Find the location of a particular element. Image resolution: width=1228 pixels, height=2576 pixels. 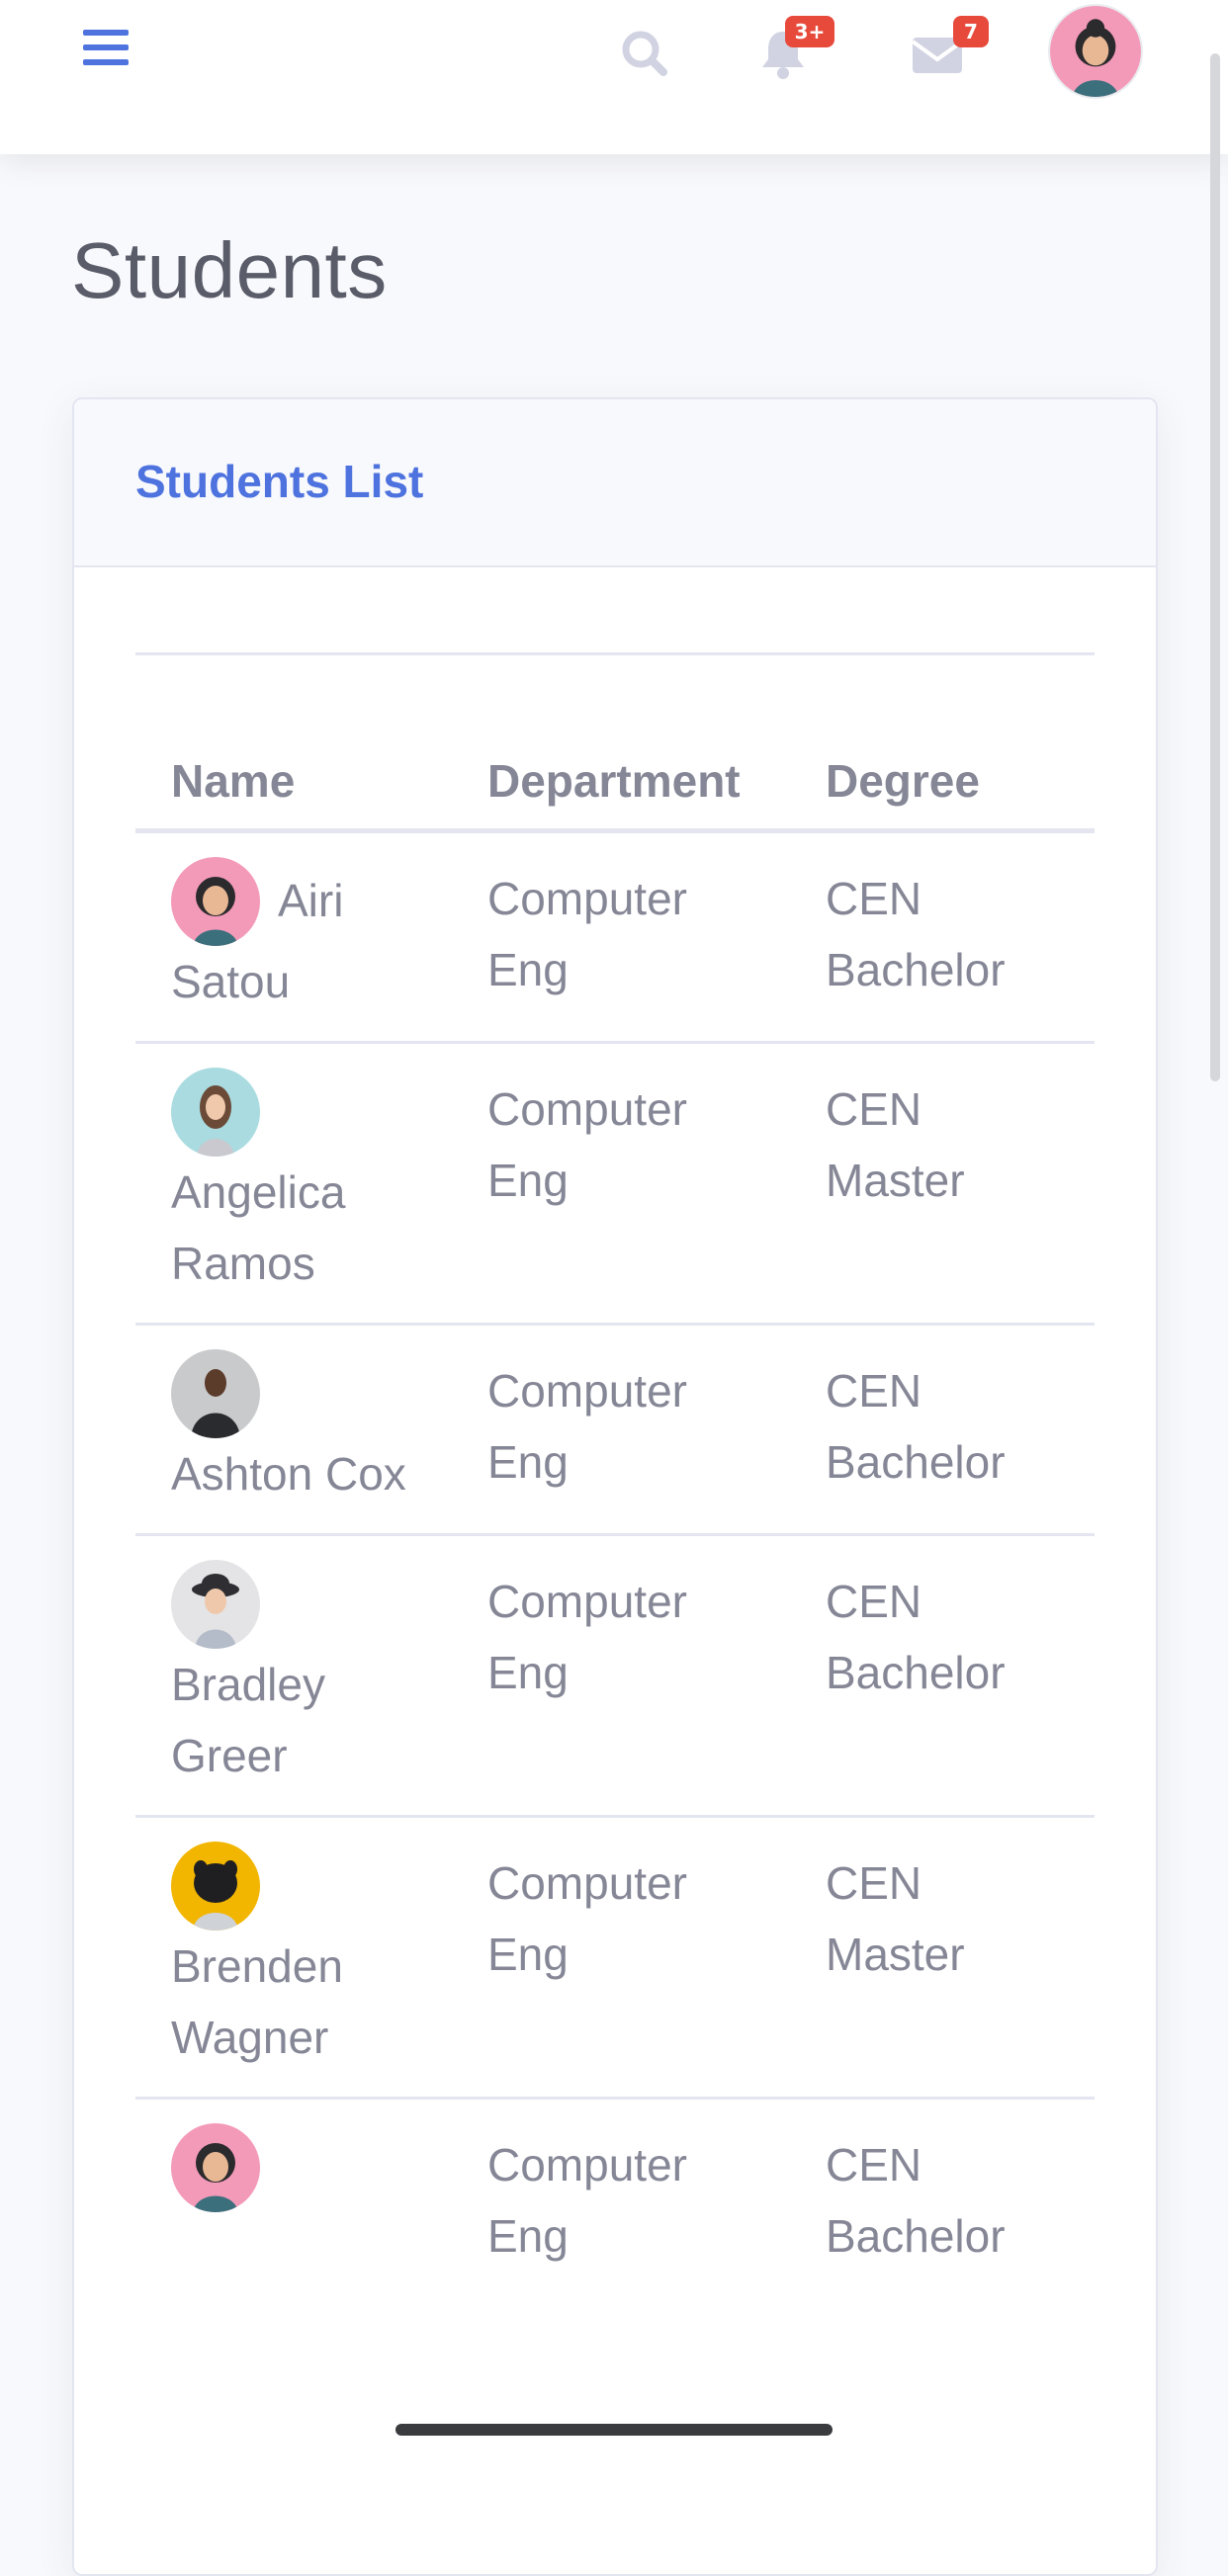

divider is located at coordinates (615, 653).